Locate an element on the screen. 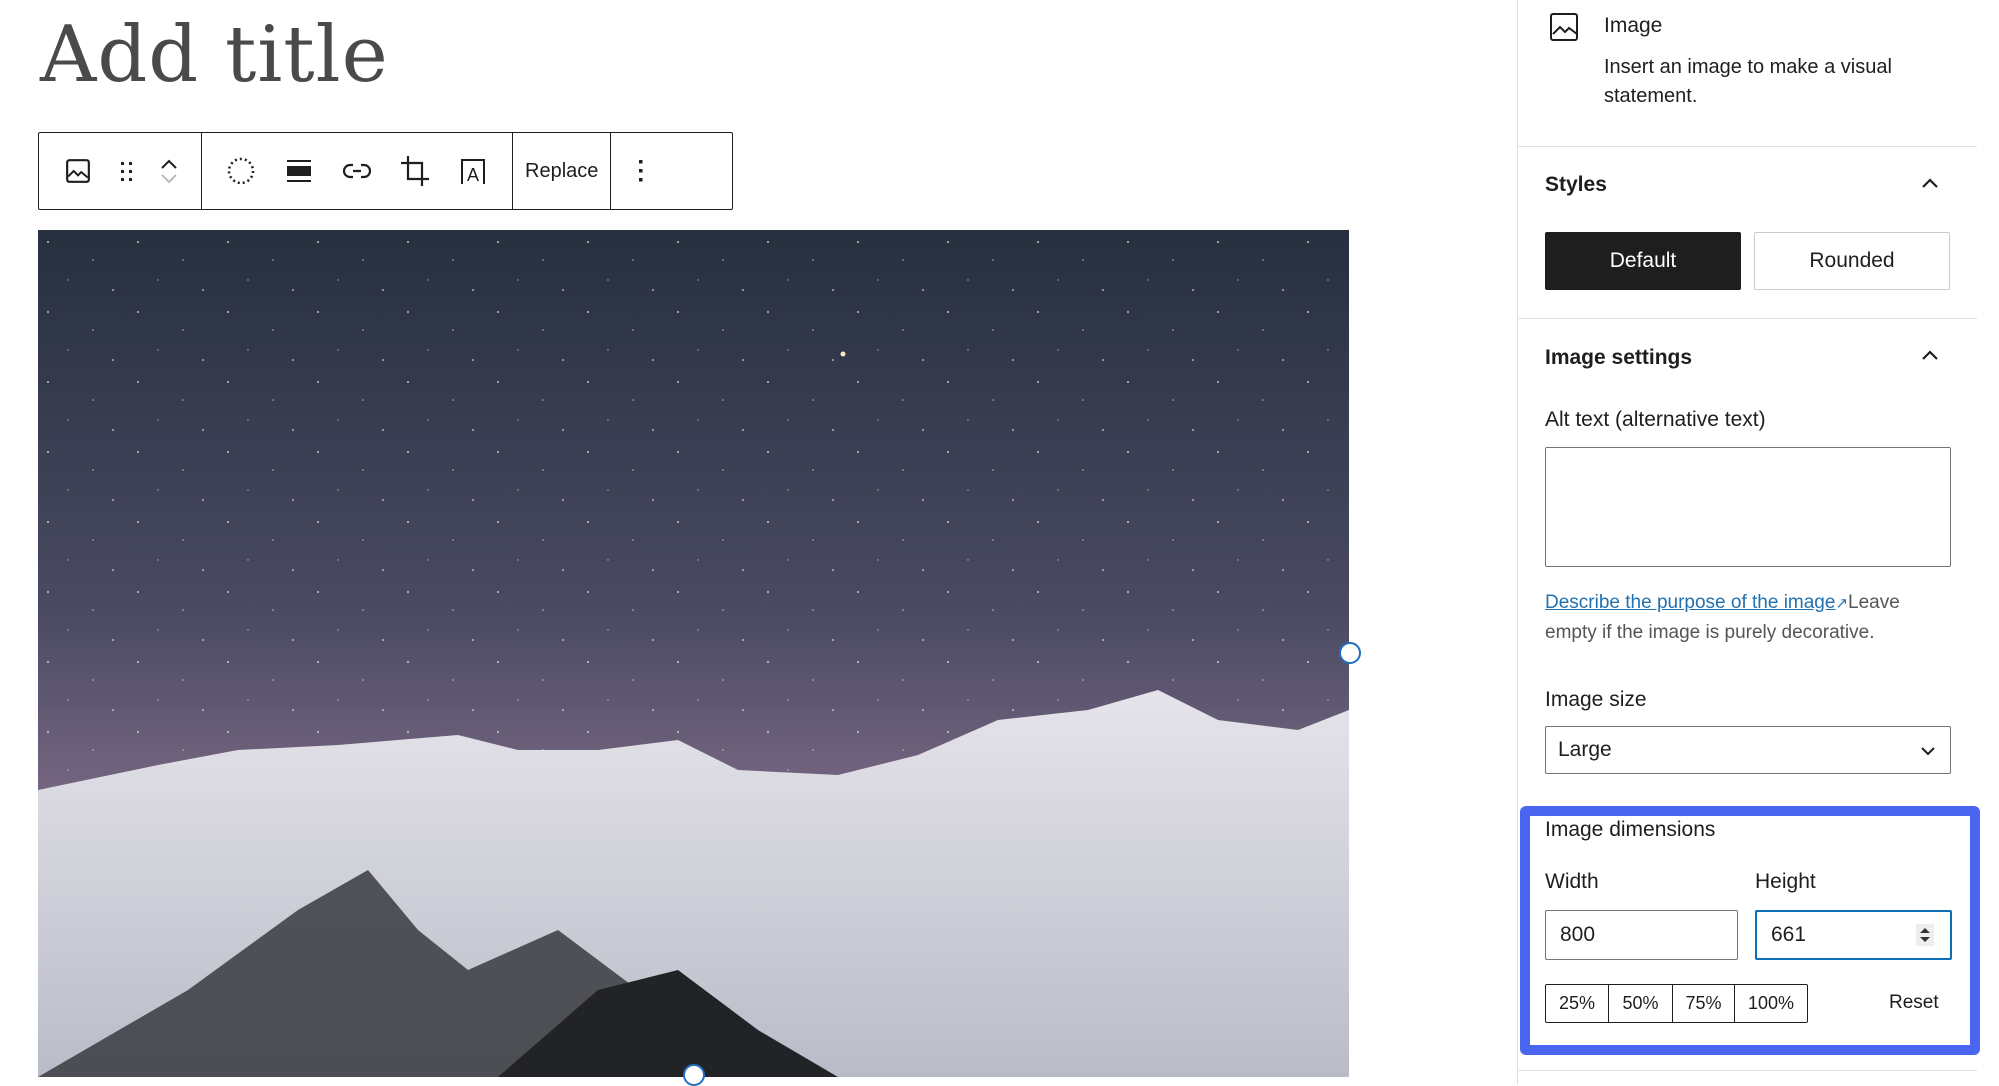 This screenshot has height=1086, width=1999. image-size-value: Large is located at coordinates (1585, 749).